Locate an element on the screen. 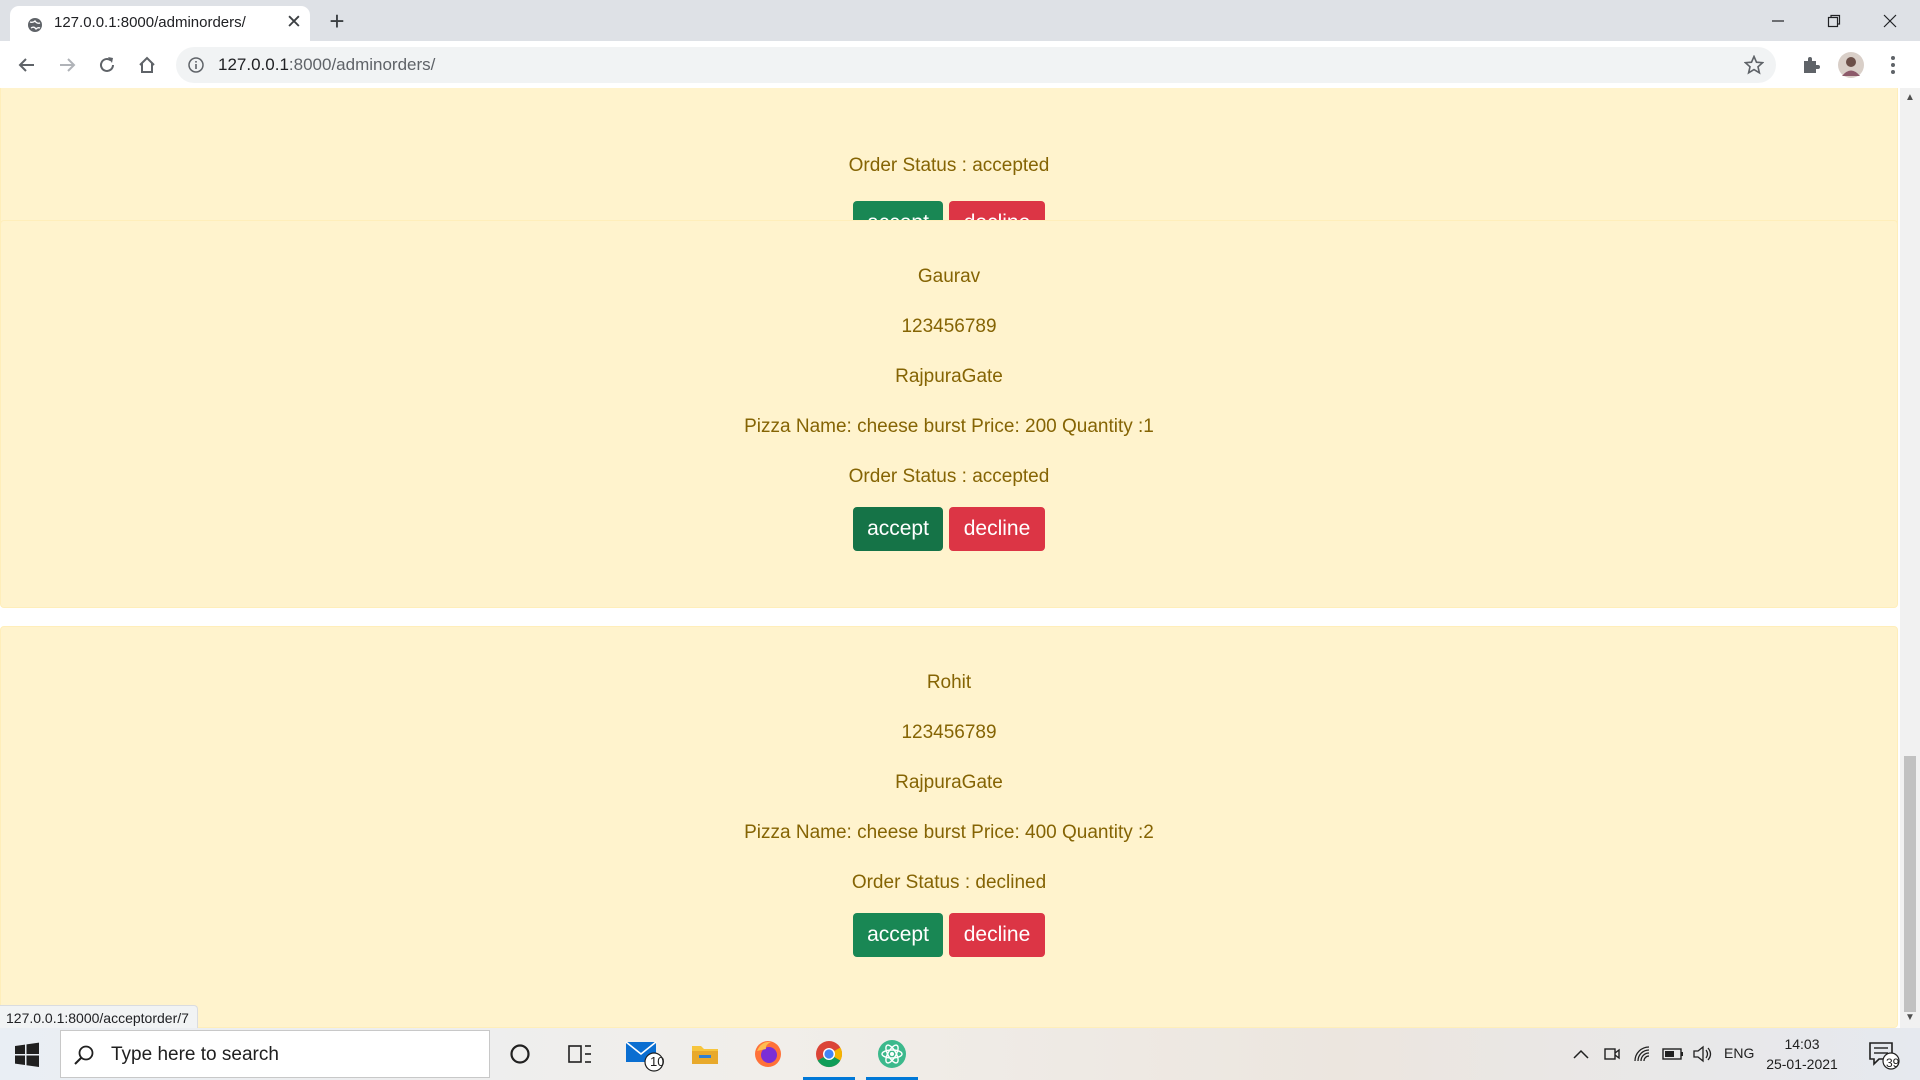 This screenshot has height=1080, width=1920. puzzle-icon is located at coordinates (1812, 65).